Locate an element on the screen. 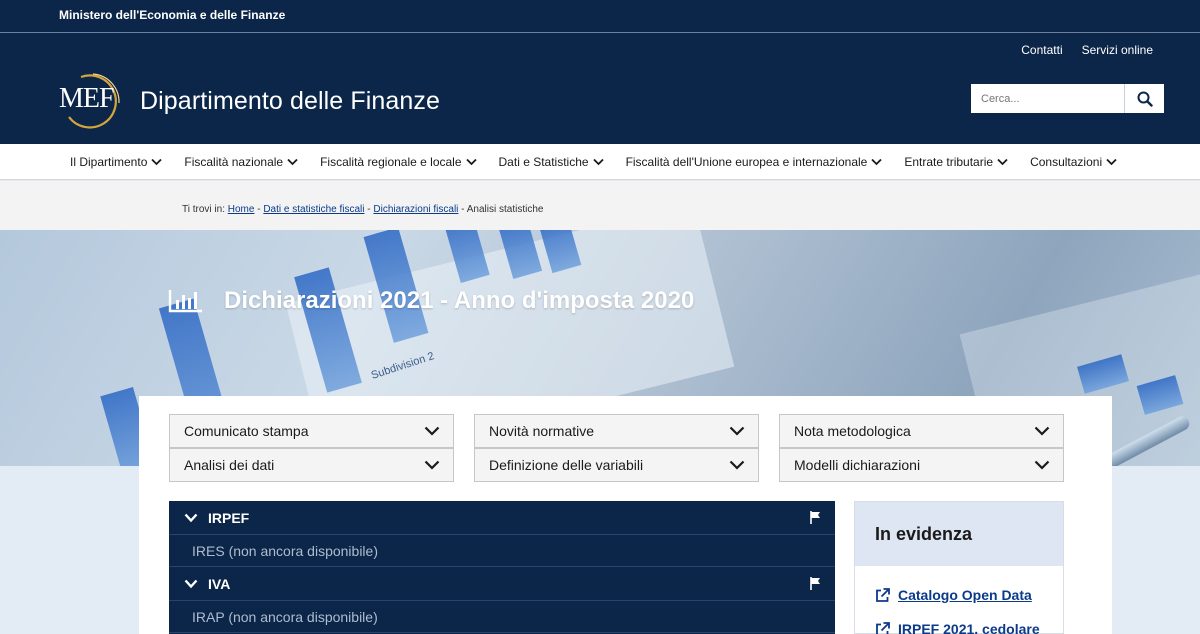 The image size is (1200, 634). accordion-modelli-dichiarazioni: Modelli dichiarazioni is located at coordinates (921, 465).